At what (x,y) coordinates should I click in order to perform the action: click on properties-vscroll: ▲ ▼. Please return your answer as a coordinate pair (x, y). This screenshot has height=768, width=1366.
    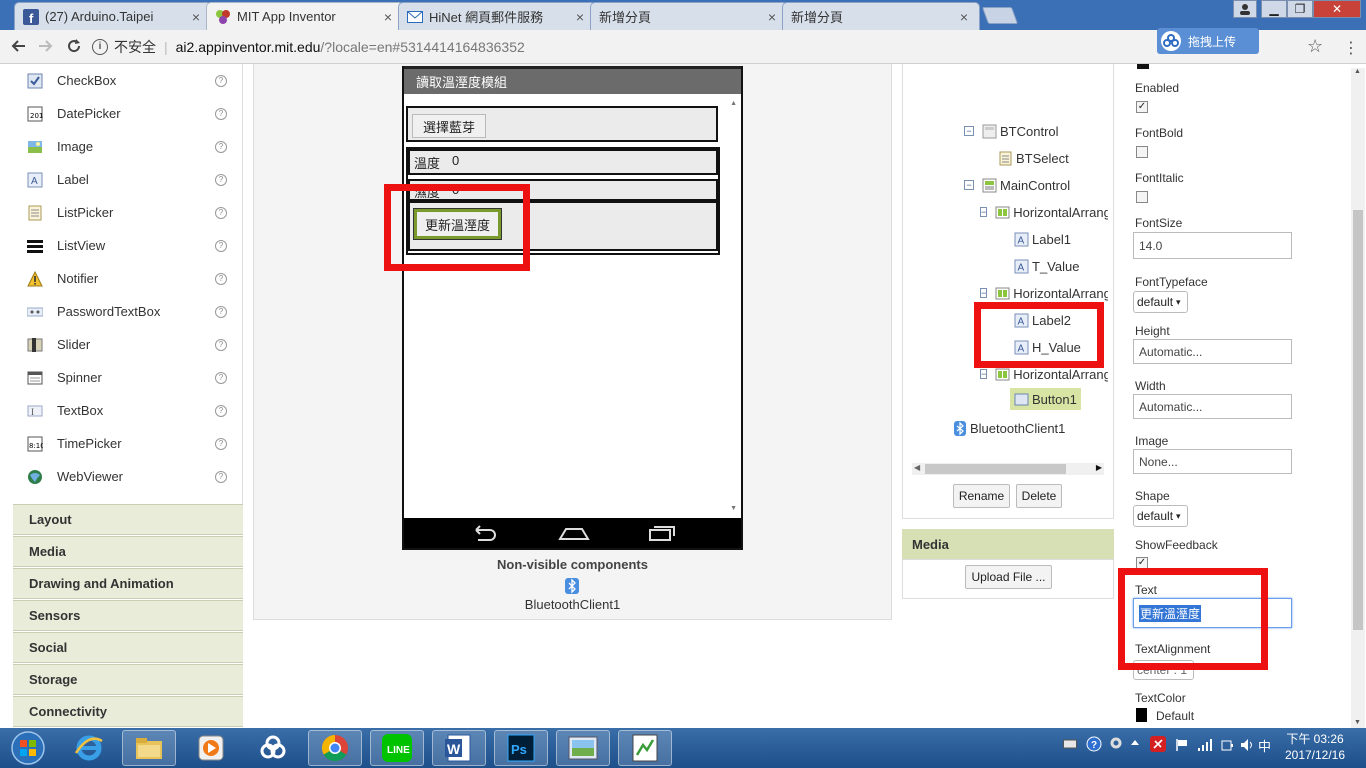
    Looking at the image, I should click on (1358, 398).